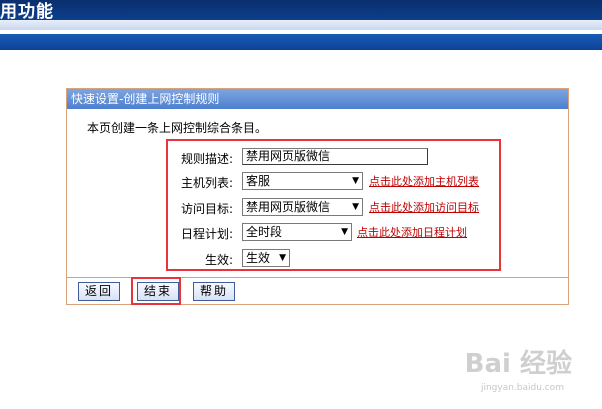 The height and width of the screenshot is (409, 602). I want to click on top-banner: 用功能, so click(301, 25).